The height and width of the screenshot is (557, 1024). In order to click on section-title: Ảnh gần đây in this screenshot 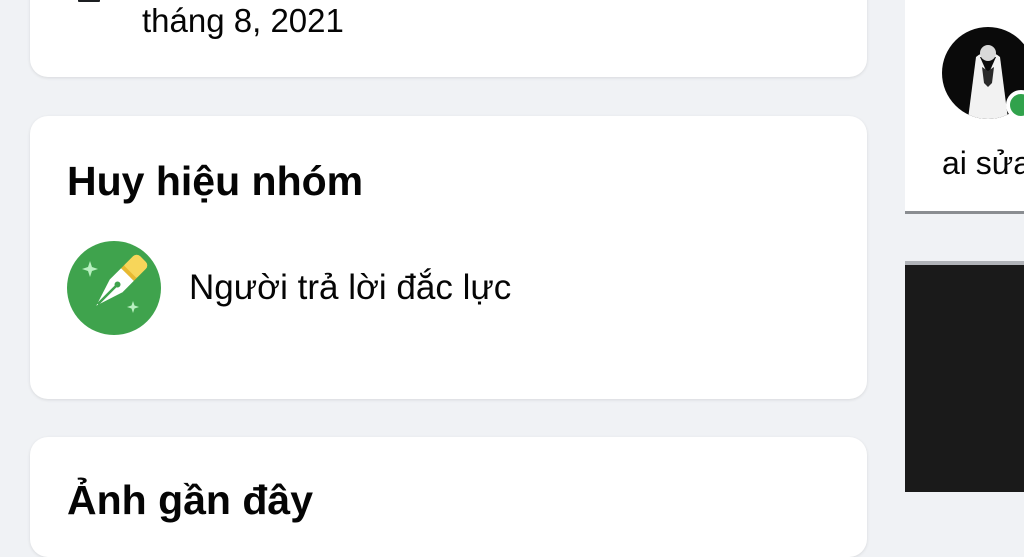, I will do `click(190, 500)`.